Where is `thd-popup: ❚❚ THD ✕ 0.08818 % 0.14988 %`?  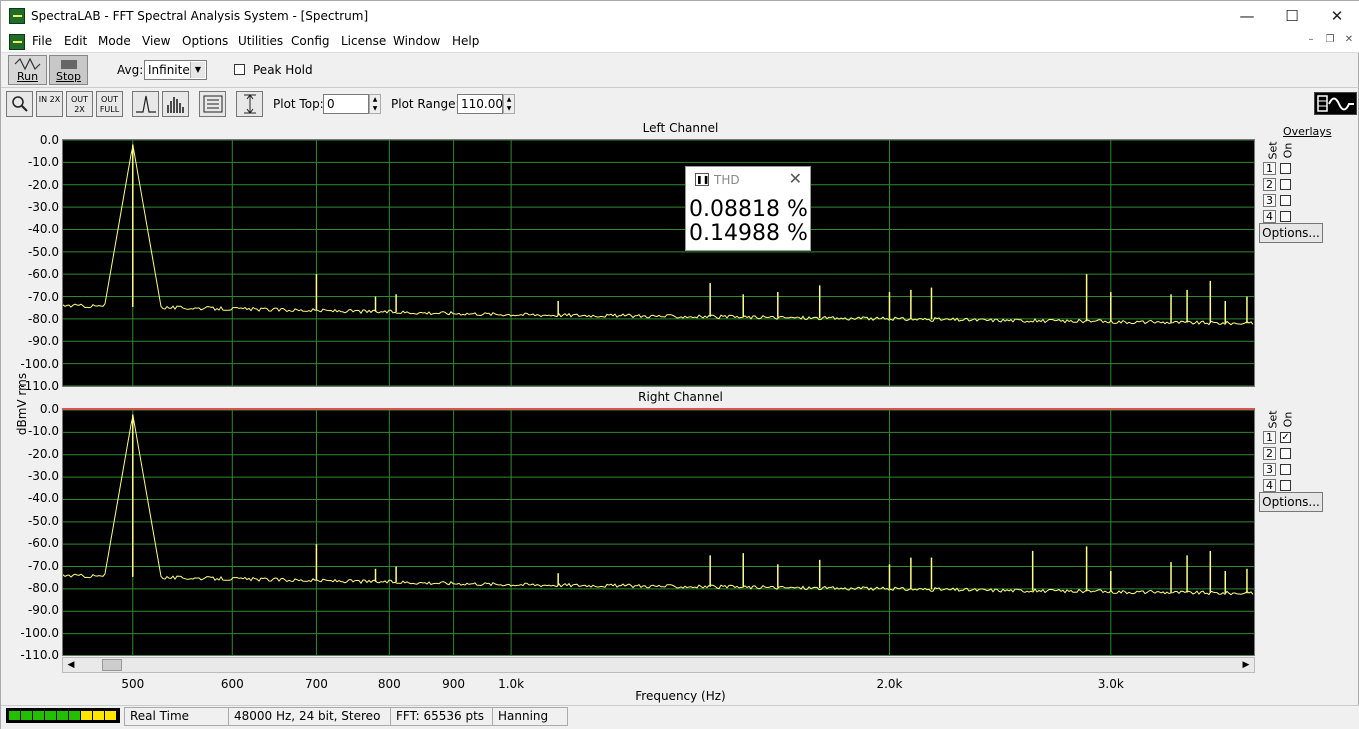 thd-popup: ❚❚ THD ✕ 0.08818 % 0.14988 % is located at coordinates (748, 208).